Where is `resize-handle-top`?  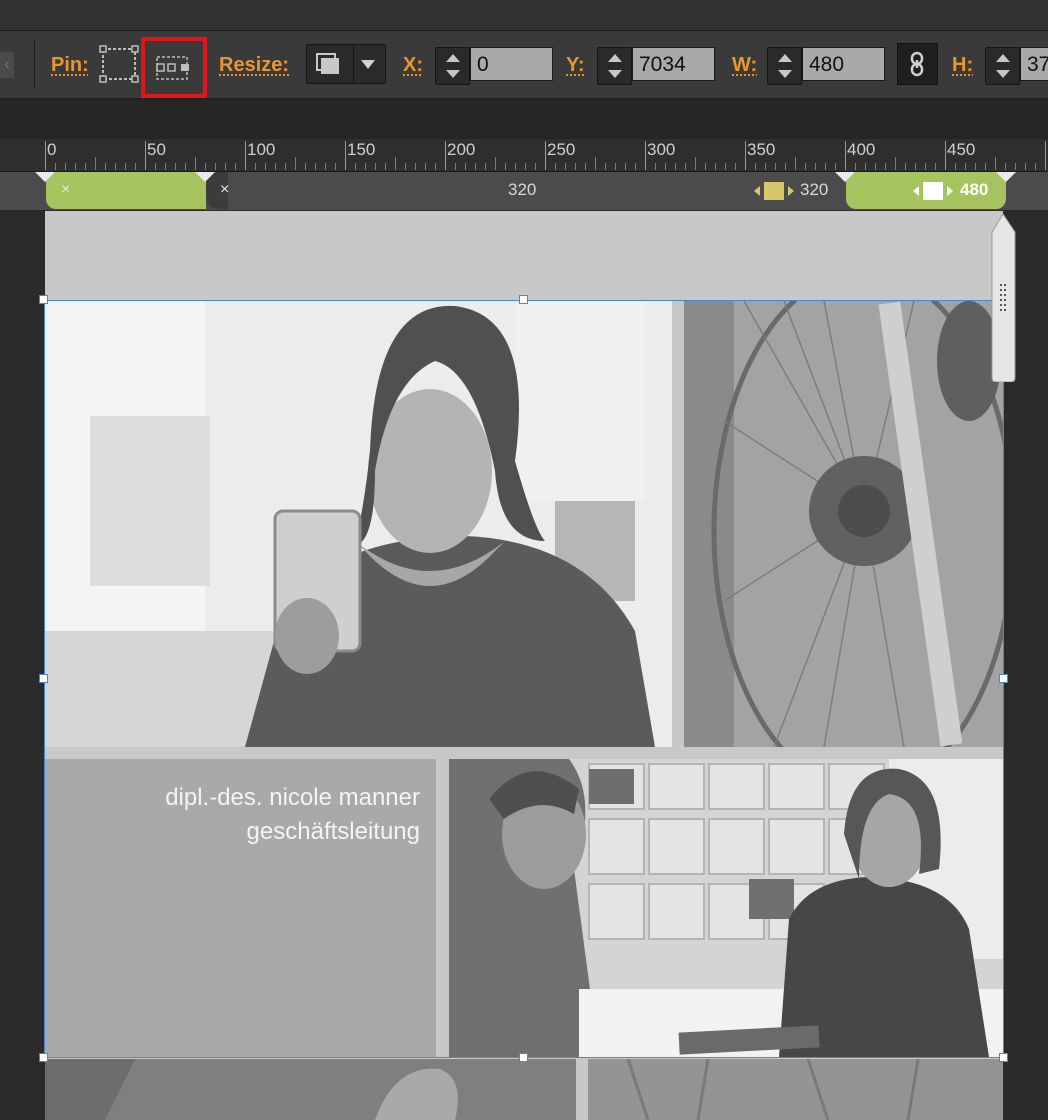 resize-handle-top is located at coordinates (523, 299).